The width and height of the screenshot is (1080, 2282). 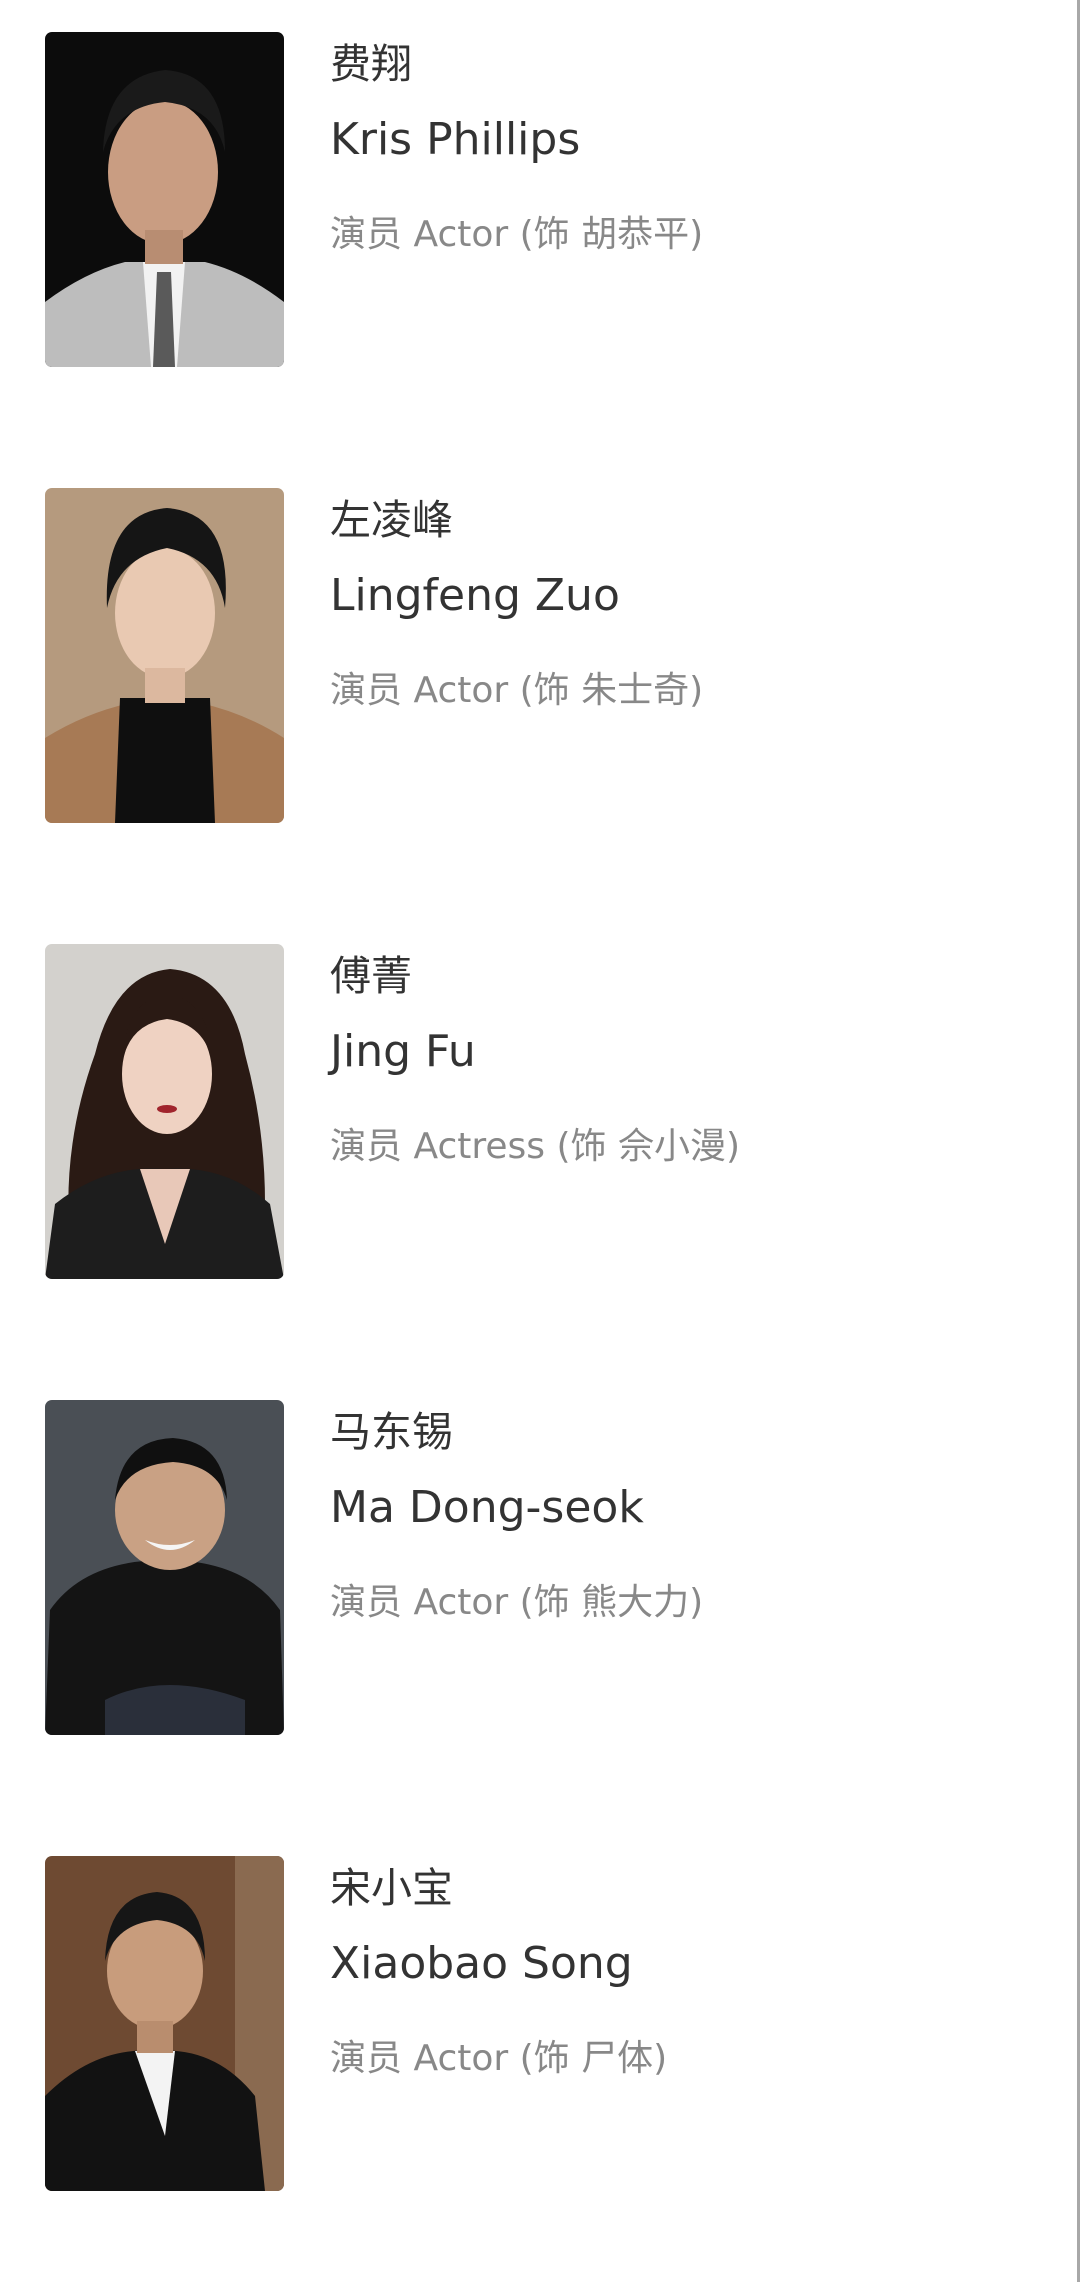 What do you see at coordinates (530, 658) in the screenshot?
I see `cast-item: 左凌峰 Lingfeng Zuo 演员 Actor (饰 朱士奇)` at bounding box center [530, 658].